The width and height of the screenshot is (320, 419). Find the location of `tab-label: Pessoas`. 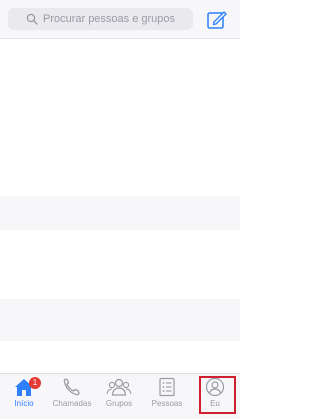

tab-label: Pessoas is located at coordinates (167, 403).